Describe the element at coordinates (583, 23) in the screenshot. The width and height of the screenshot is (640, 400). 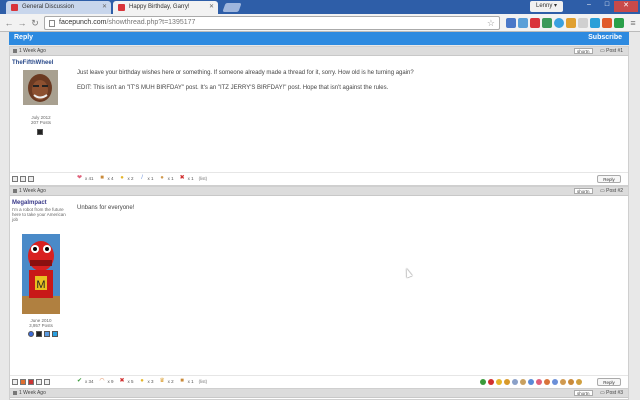
I see `extension-camera-icon` at that location.